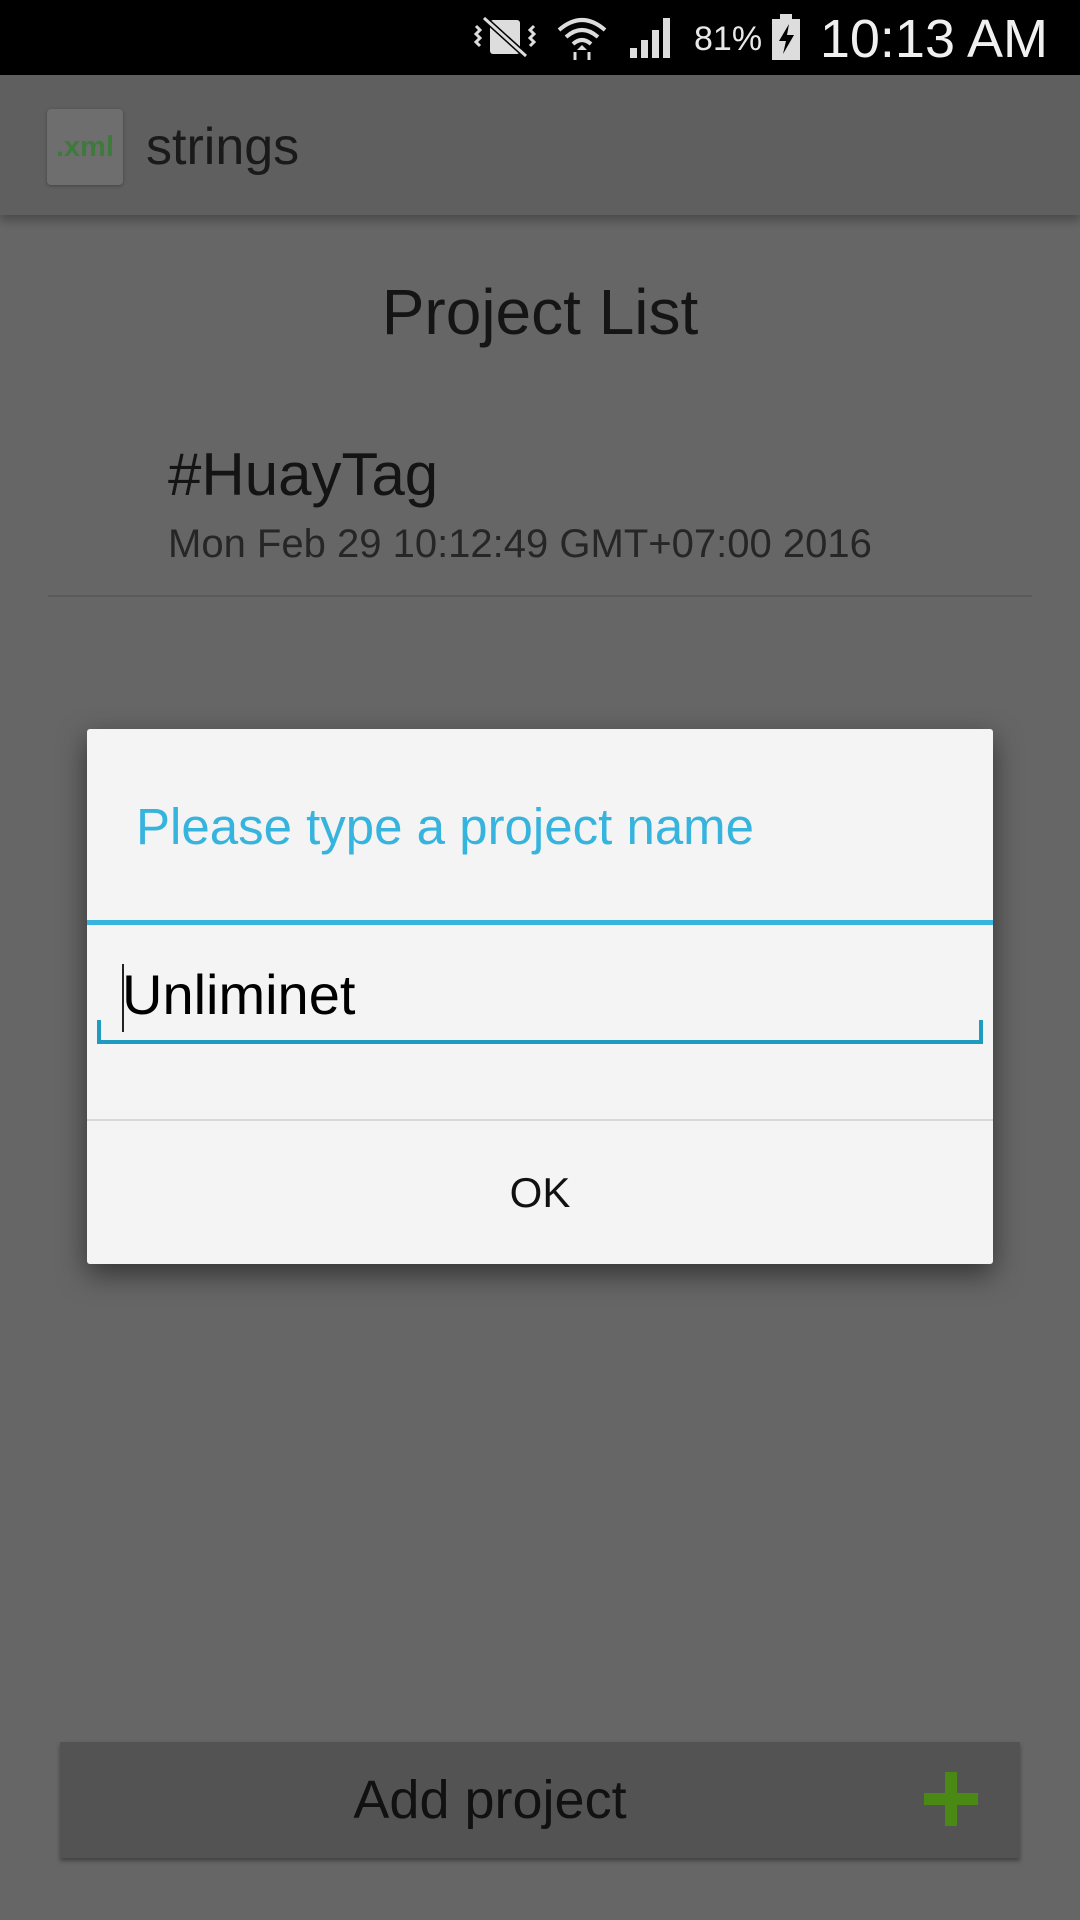  Describe the element at coordinates (303, 474) in the screenshot. I see `project-name: #HuayTag` at that location.